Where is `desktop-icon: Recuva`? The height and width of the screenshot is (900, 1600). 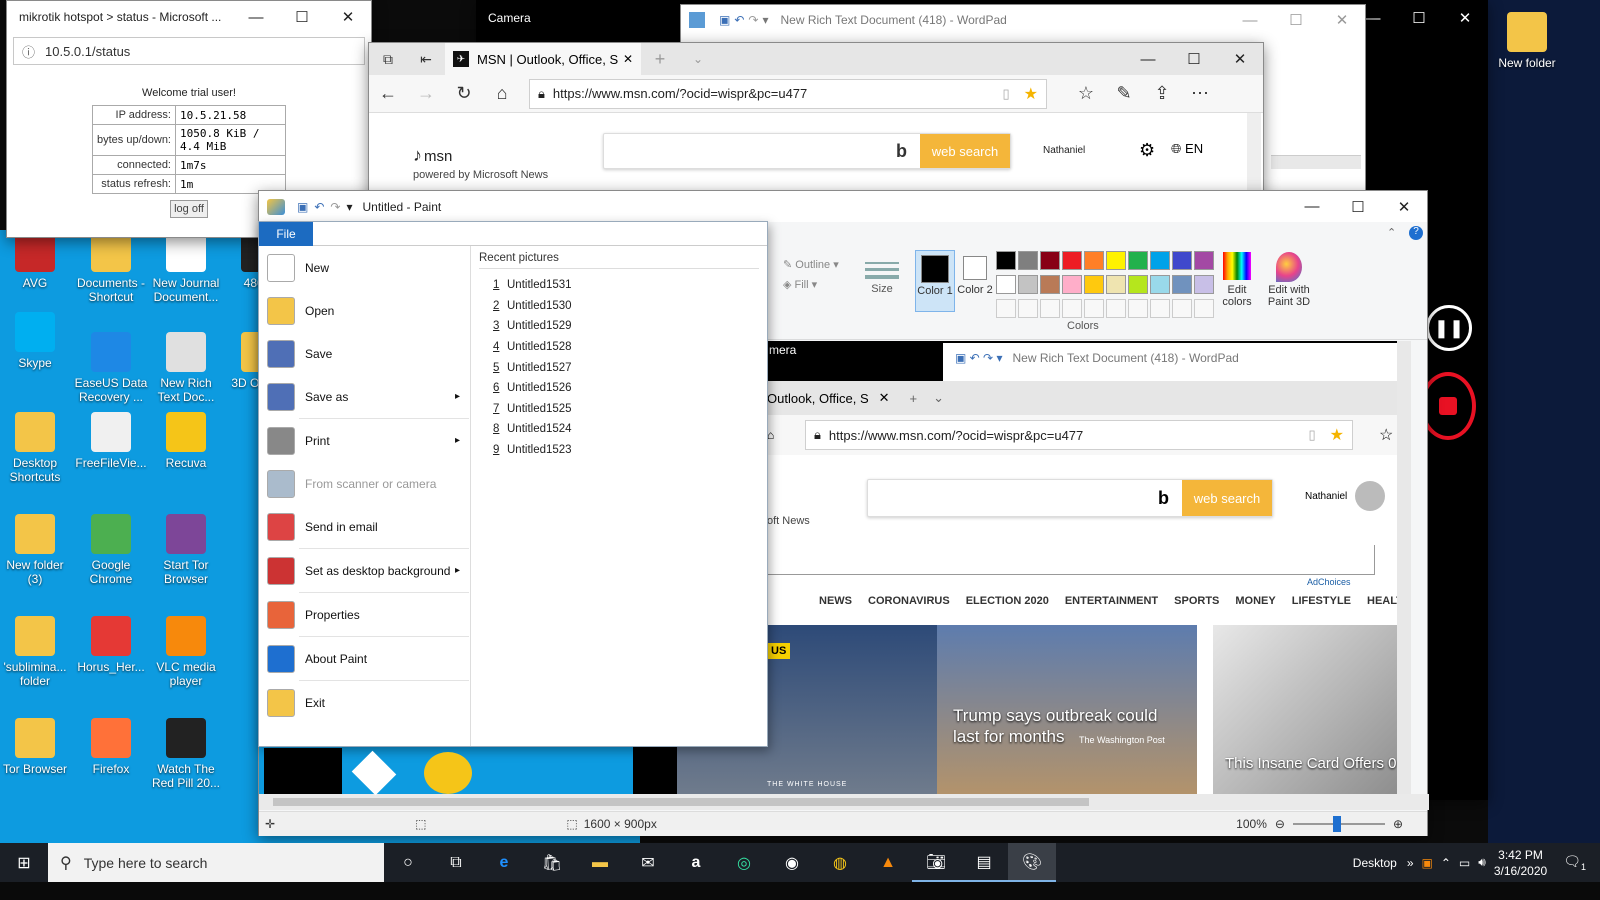 desktop-icon: Recuva is located at coordinates (186, 441).